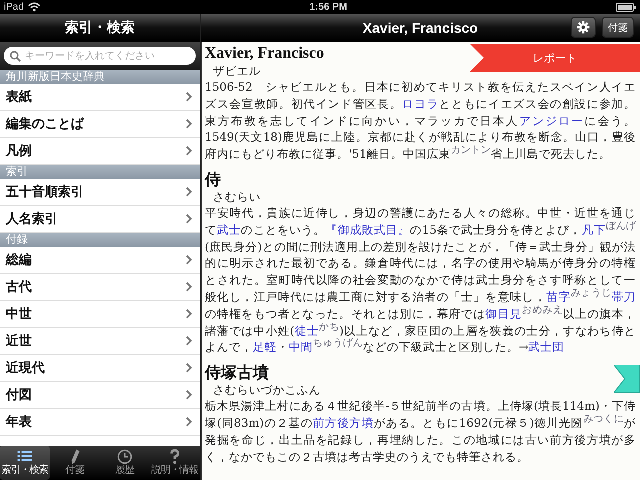 This screenshot has width=640, height=480. I want to click on device-name: iPad, so click(14, 7).